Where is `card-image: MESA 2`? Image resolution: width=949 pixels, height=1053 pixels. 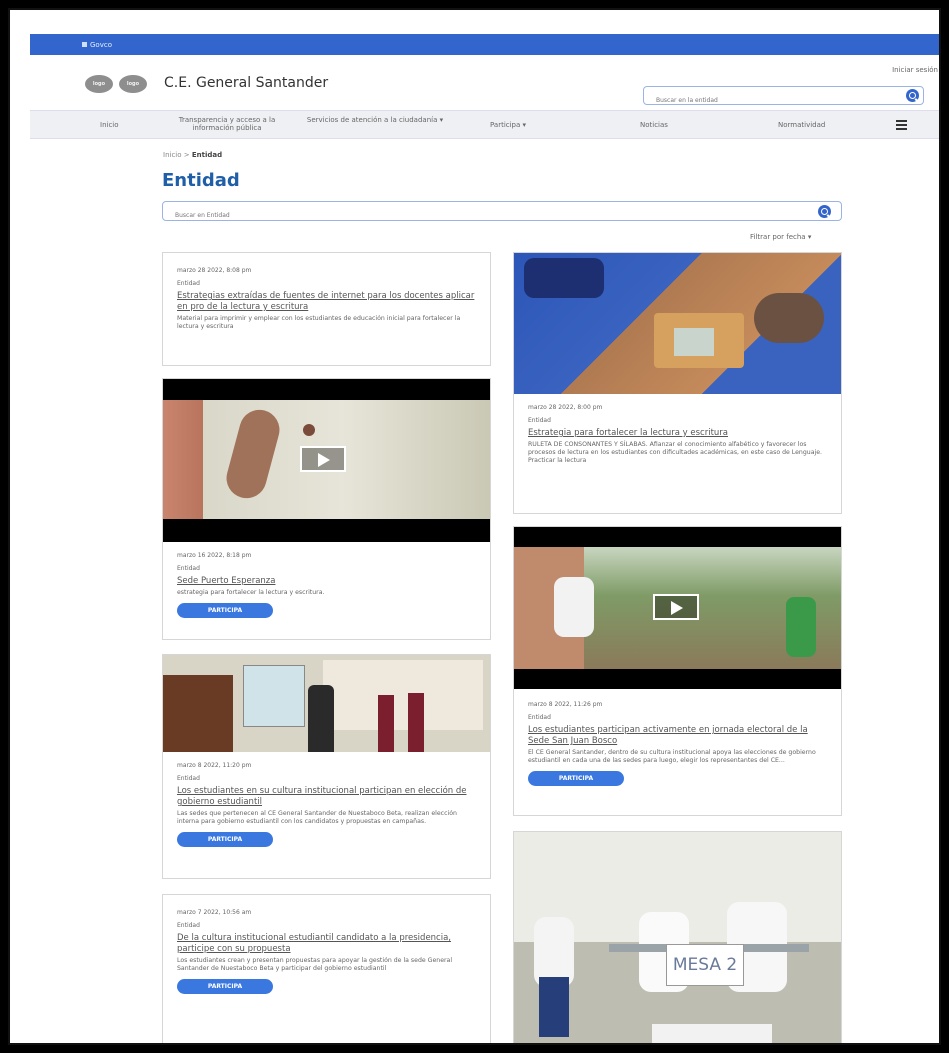
card-image: MESA 2 is located at coordinates (677, 937).